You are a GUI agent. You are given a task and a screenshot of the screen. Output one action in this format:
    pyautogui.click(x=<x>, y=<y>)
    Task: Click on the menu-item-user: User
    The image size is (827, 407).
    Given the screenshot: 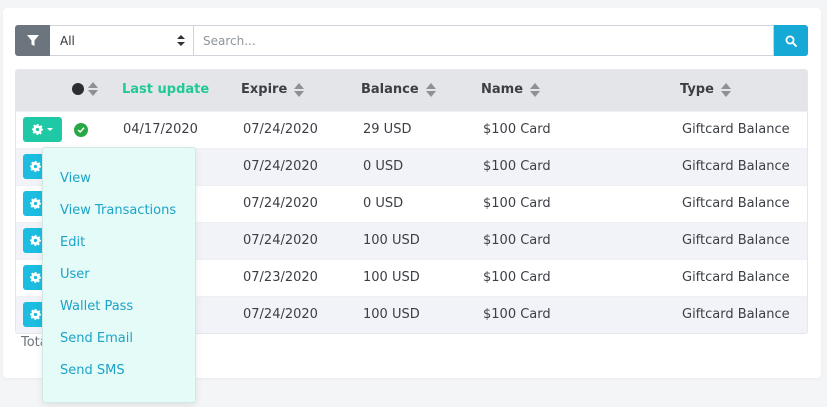 What is the action you would take?
    pyautogui.click(x=119, y=275)
    